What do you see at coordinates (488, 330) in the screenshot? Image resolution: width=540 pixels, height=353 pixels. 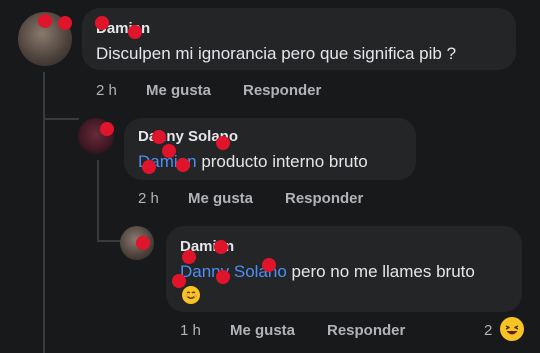 I see `reaction-count: 2` at bounding box center [488, 330].